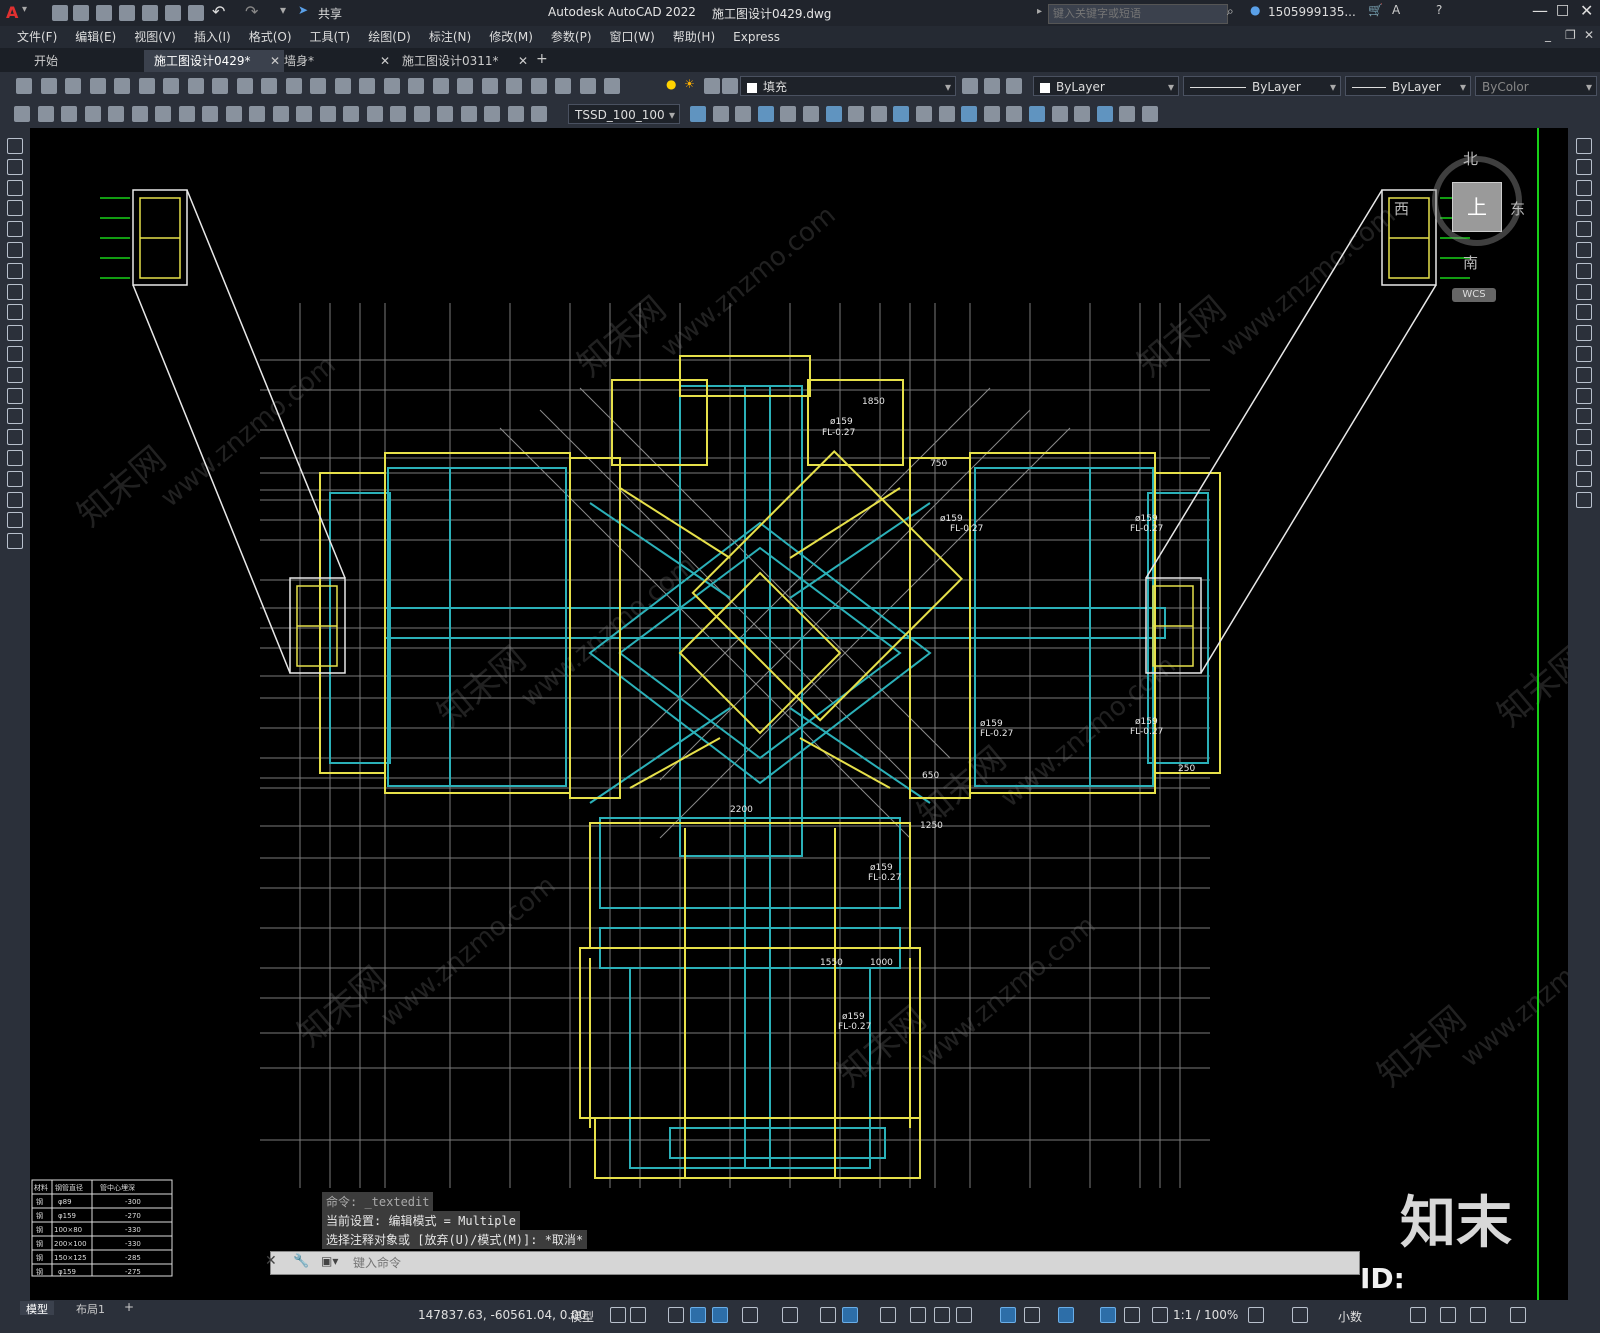 This screenshot has height=1333, width=1600. Describe the element at coordinates (1584, 354) in the screenshot. I see `extend-icon` at that location.